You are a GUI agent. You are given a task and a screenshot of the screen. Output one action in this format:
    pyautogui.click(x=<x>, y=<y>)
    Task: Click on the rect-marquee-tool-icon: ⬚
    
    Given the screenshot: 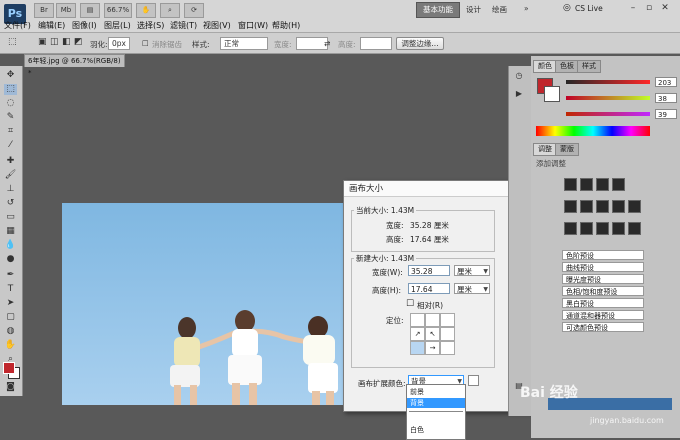 What is the action you would take?
    pyautogui.click(x=10, y=89)
    